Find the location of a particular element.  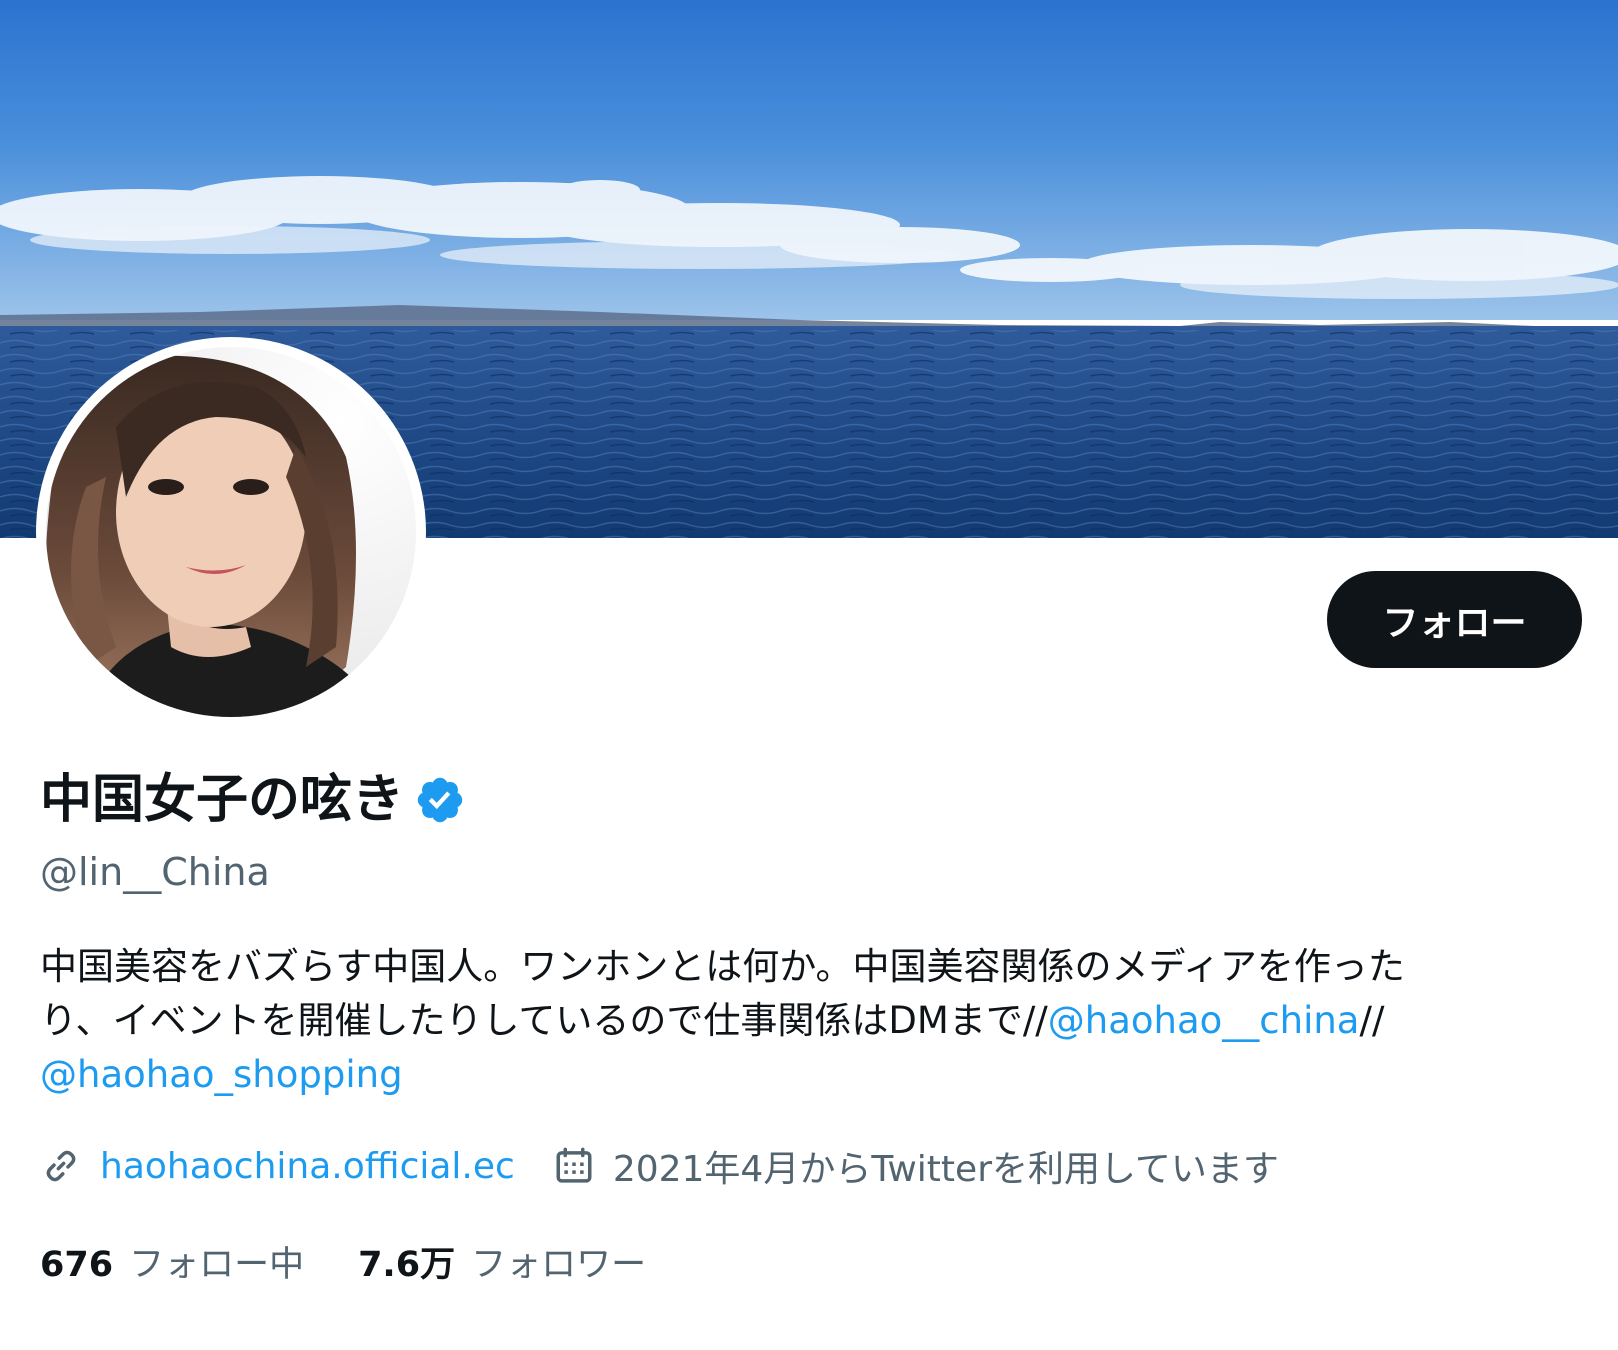

avatar is located at coordinates (231, 532).